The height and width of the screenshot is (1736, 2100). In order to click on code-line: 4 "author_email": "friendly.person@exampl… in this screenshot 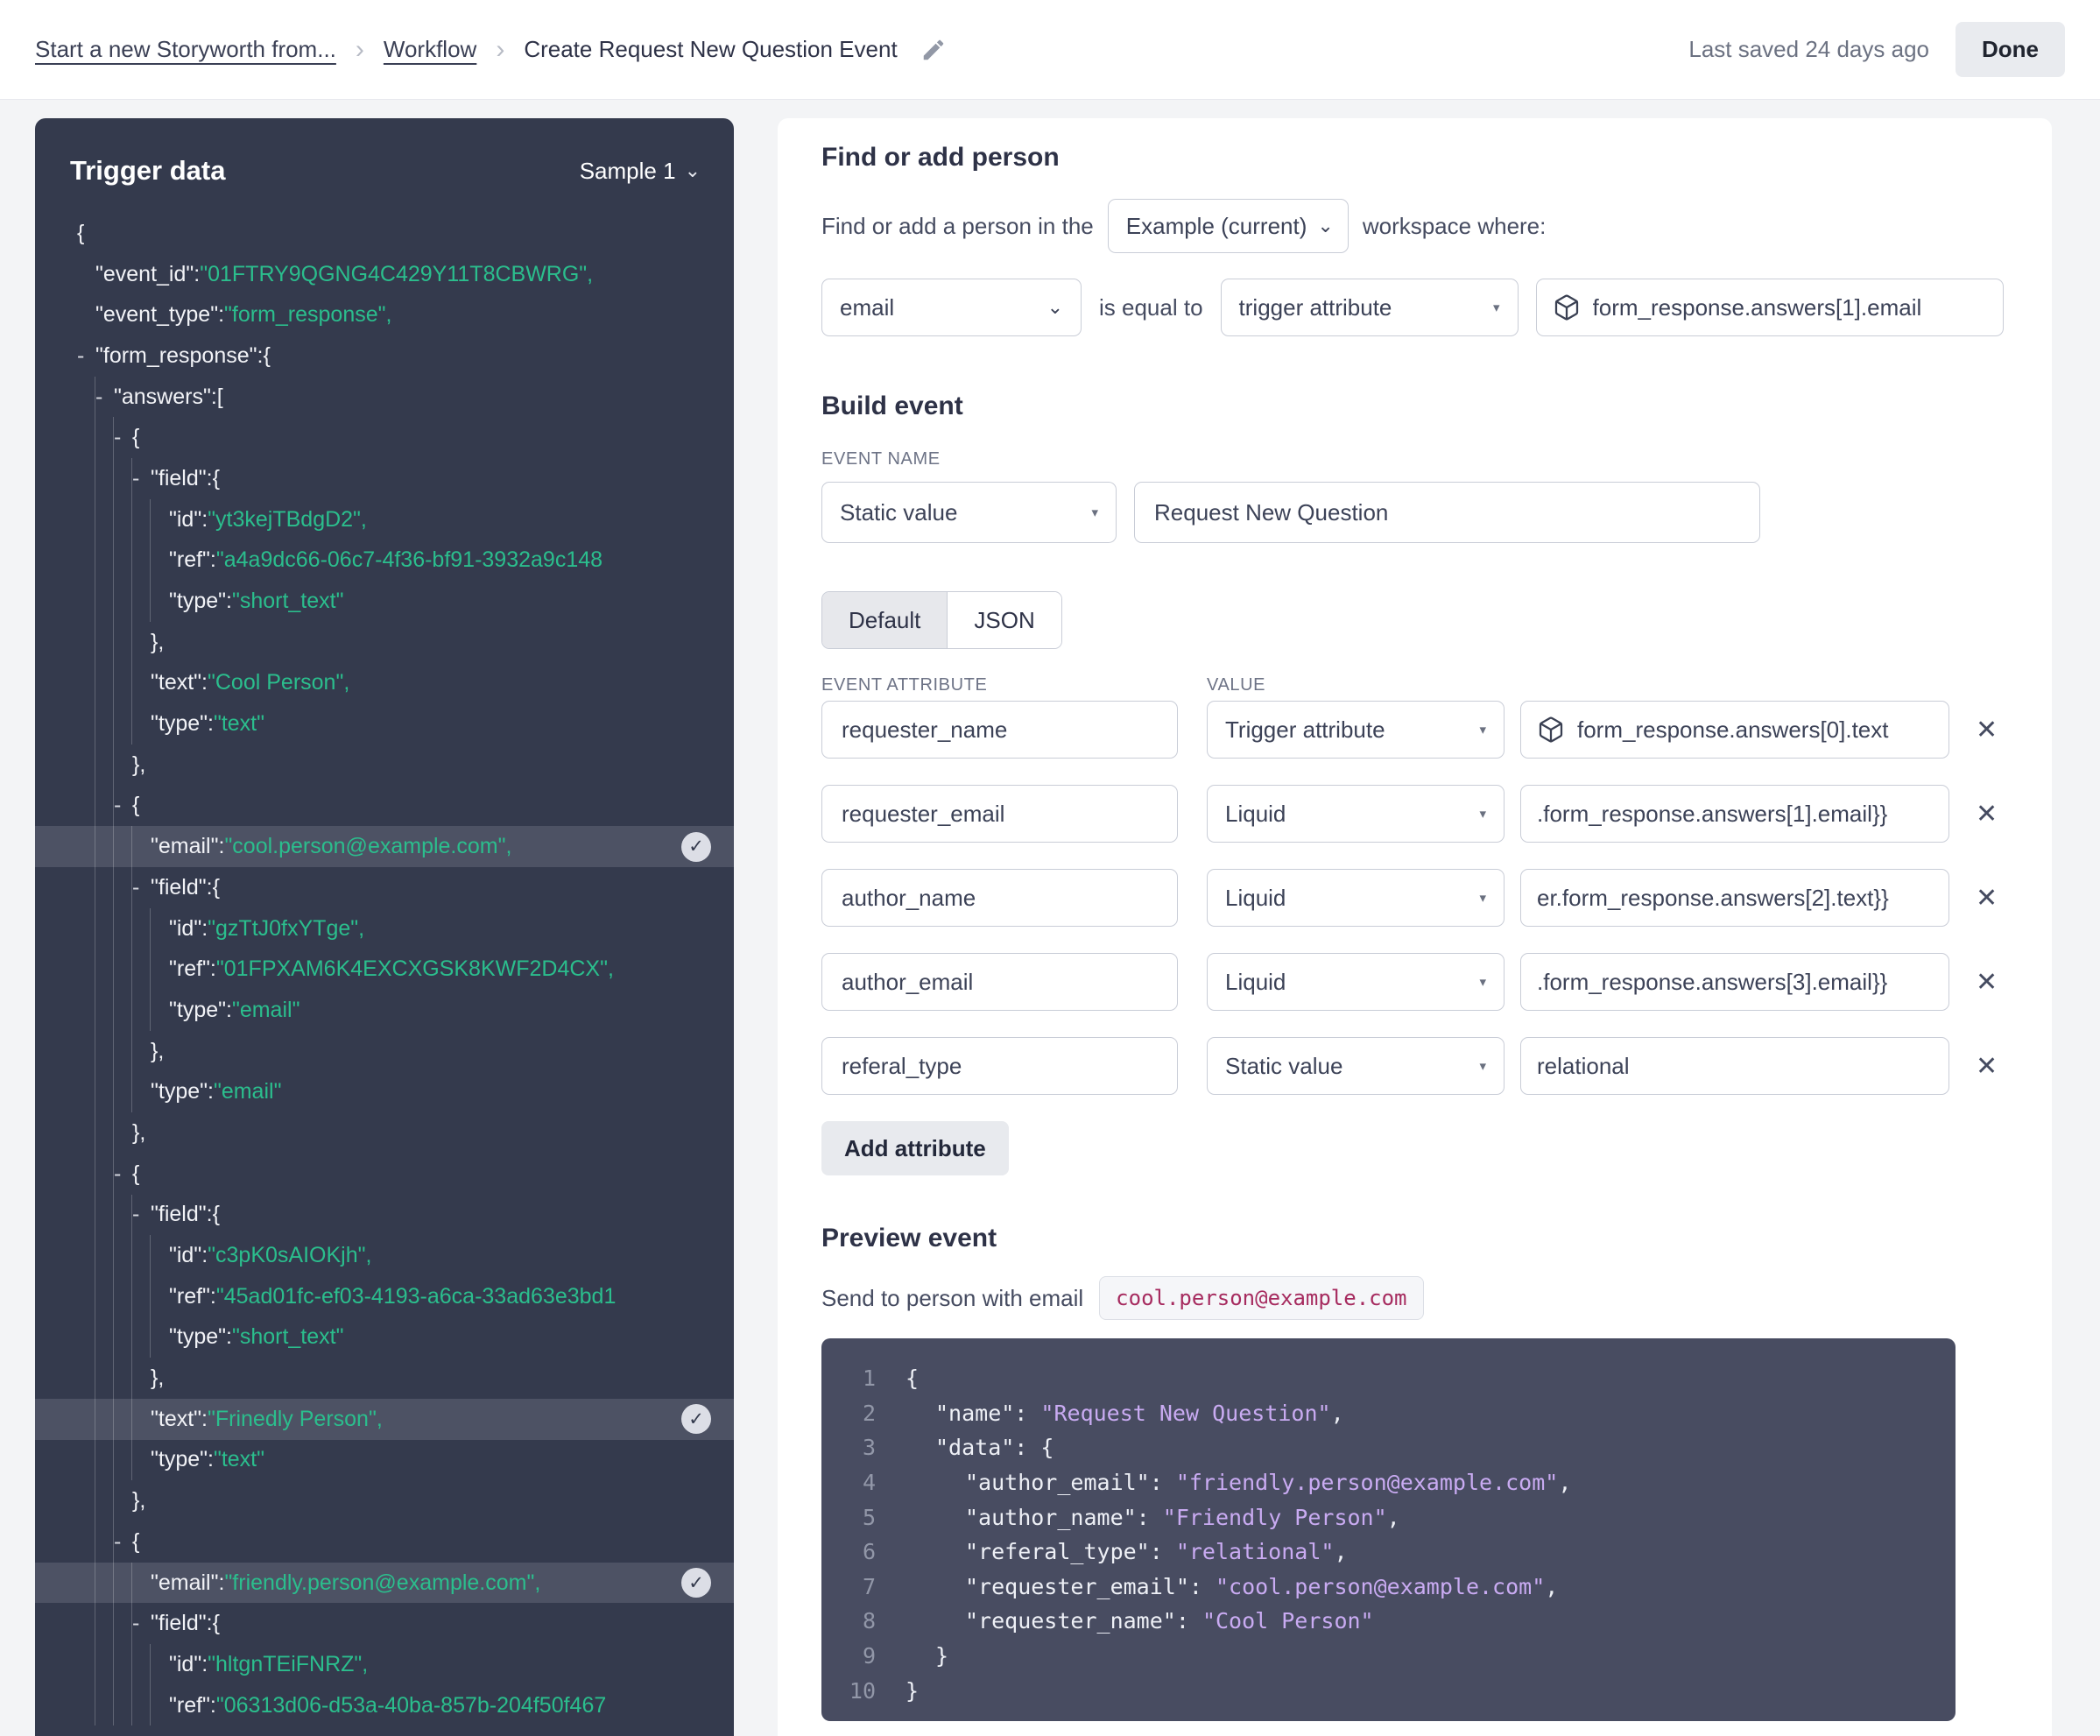, I will do `click(1388, 1482)`.